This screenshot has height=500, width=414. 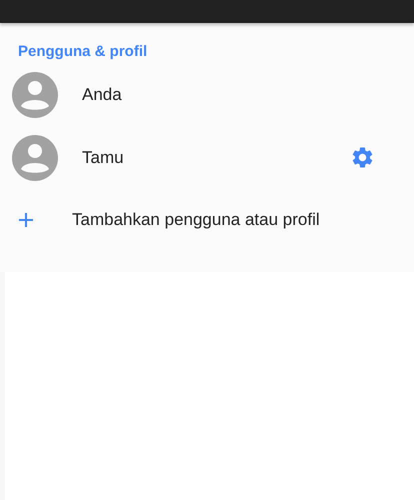 I want to click on section-header: Pengguna & profil, so click(x=82, y=52).